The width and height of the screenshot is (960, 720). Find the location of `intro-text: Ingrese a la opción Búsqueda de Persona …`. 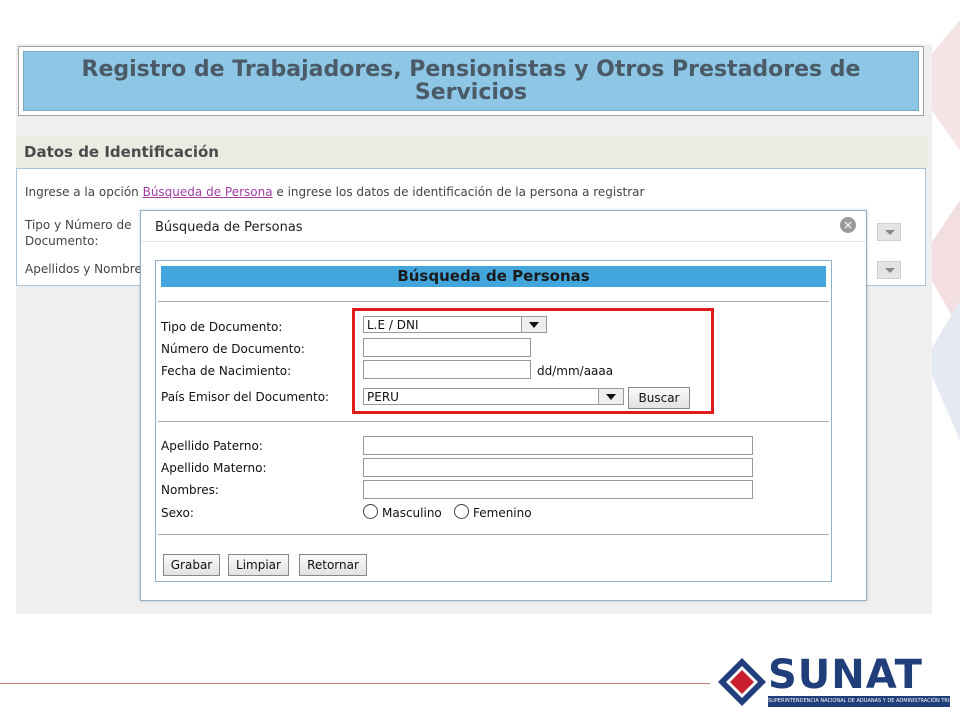

intro-text: Ingrese a la opción Búsqueda de Persona … is located at coordinates (335, 192).